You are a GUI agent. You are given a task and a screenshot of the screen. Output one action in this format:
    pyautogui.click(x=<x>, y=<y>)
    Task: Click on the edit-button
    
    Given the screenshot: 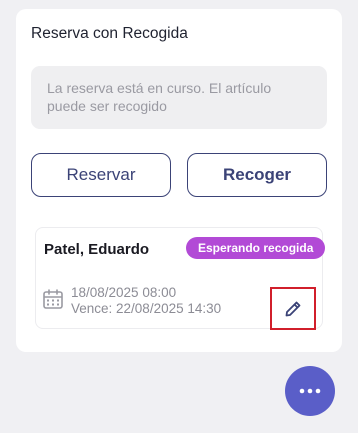 What is the action you would take?
    pyautogui.click(x=293, y=308)
    